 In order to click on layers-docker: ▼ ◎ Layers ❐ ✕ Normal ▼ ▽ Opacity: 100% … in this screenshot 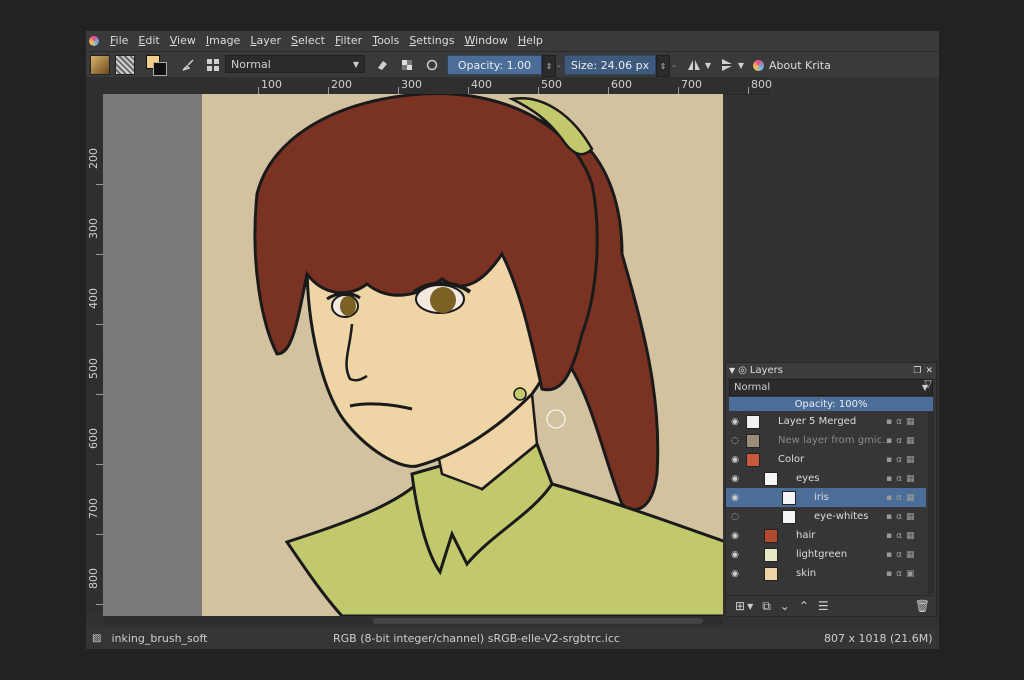, I will do `click(831, 489)`.